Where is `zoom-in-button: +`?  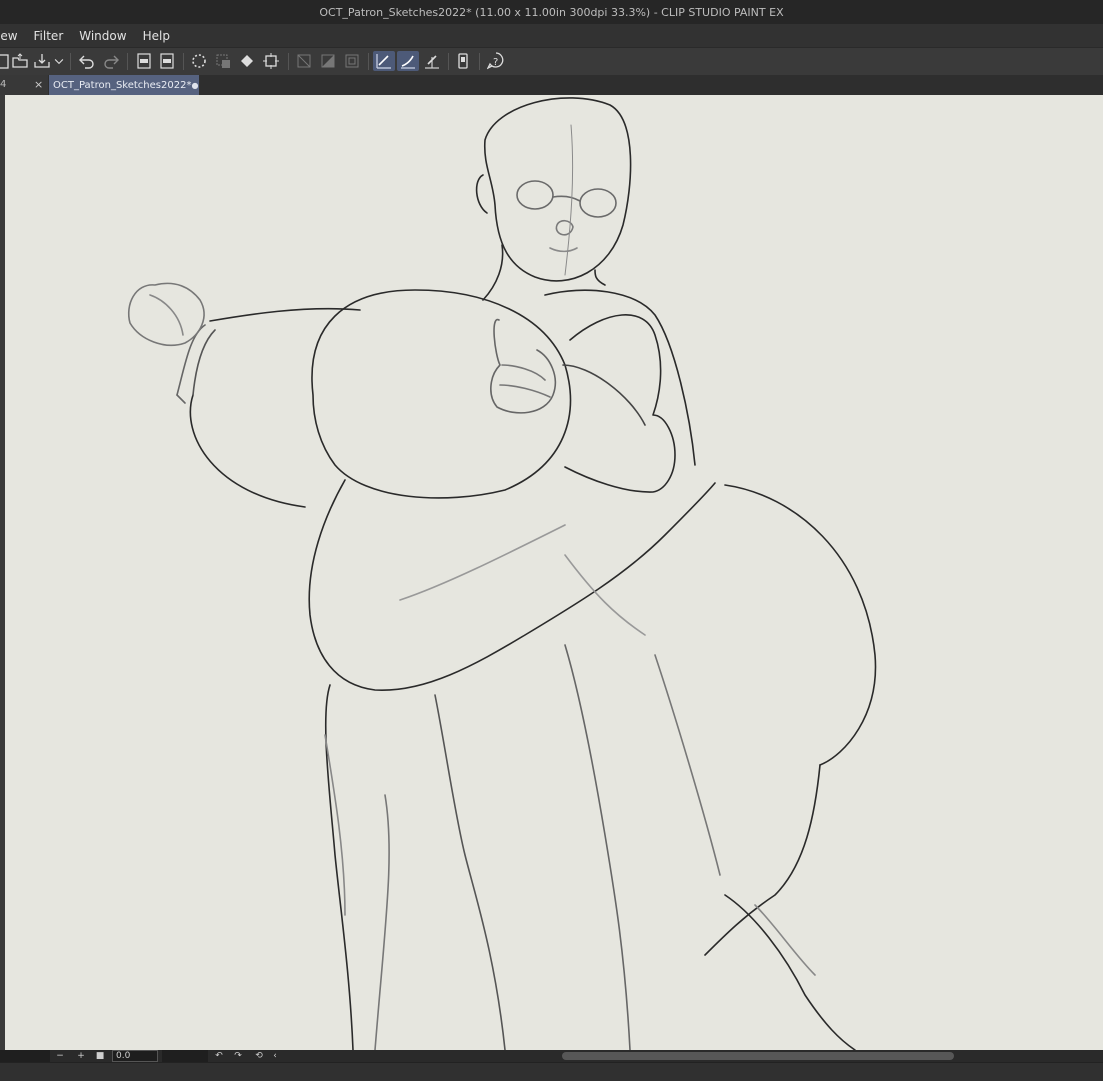
zoom-in-button: + is located at coordinates (81, 1056).